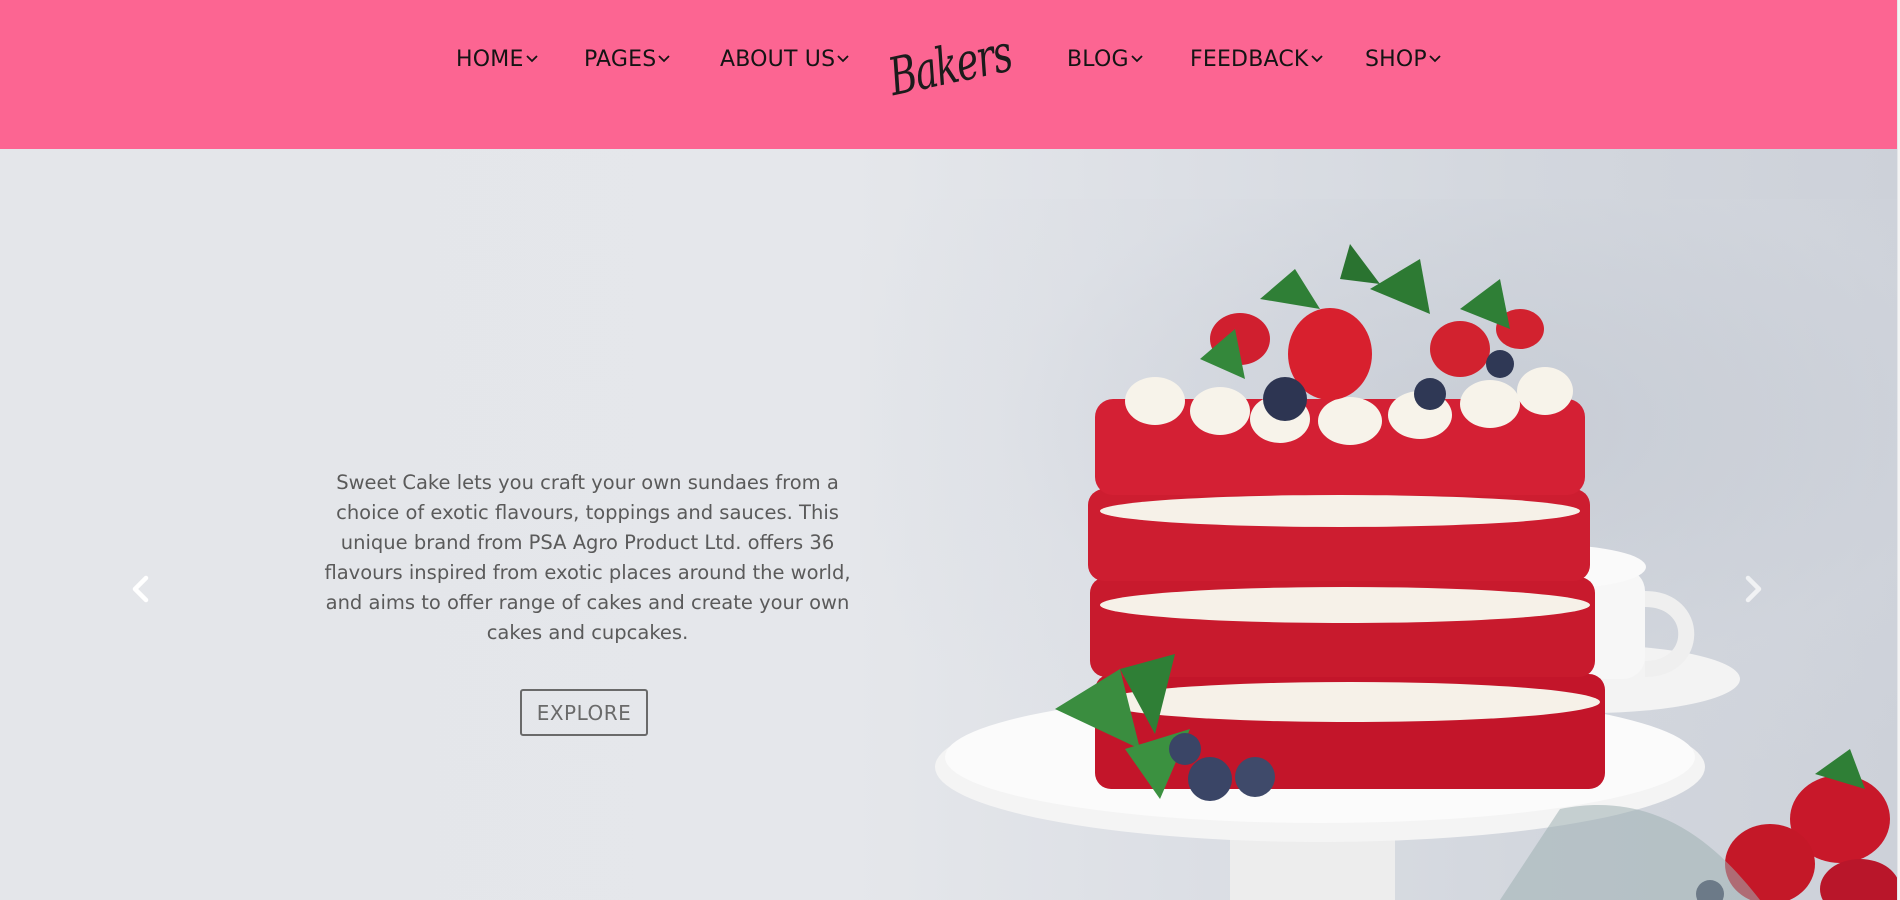  I want to click on nav-blog: BLOG, so click(1105, 59).